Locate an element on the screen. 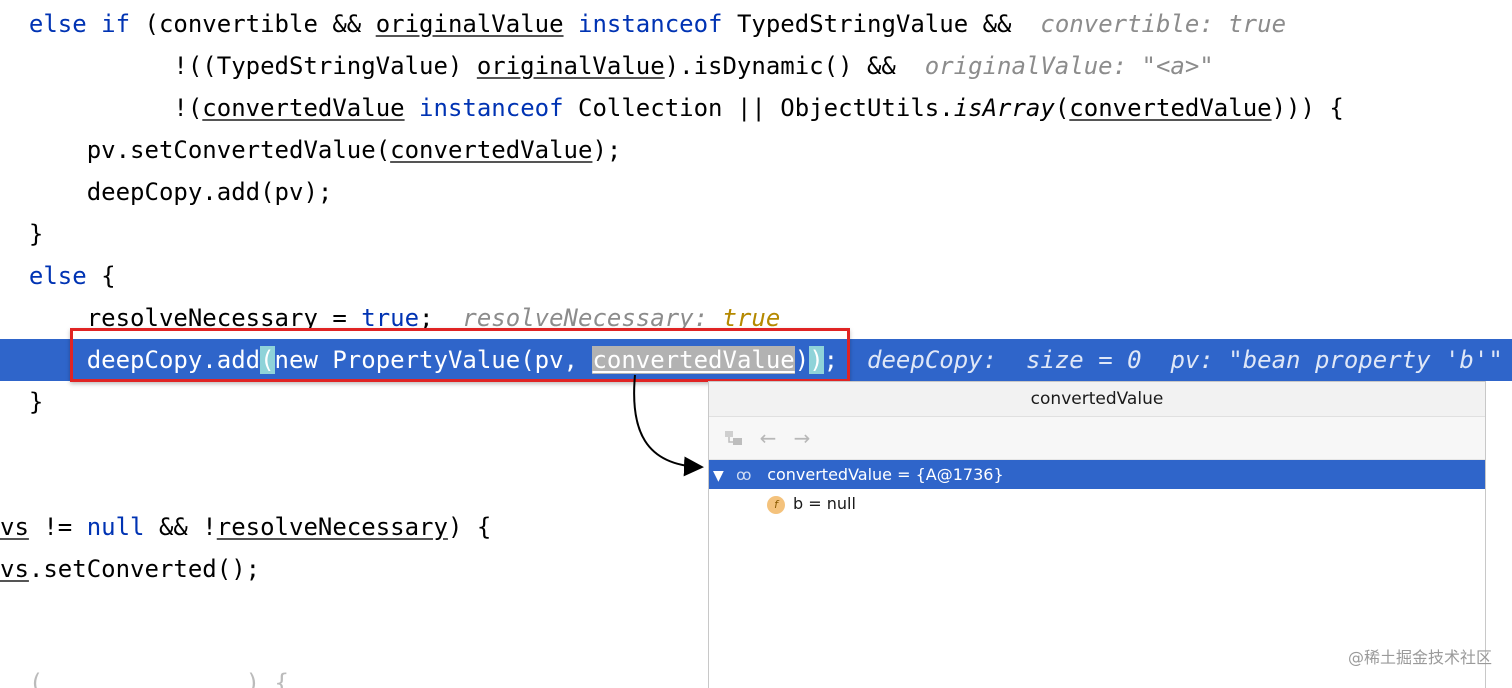  code-text: Collection || ObjectUtils. is located at coordinates (758, 108).